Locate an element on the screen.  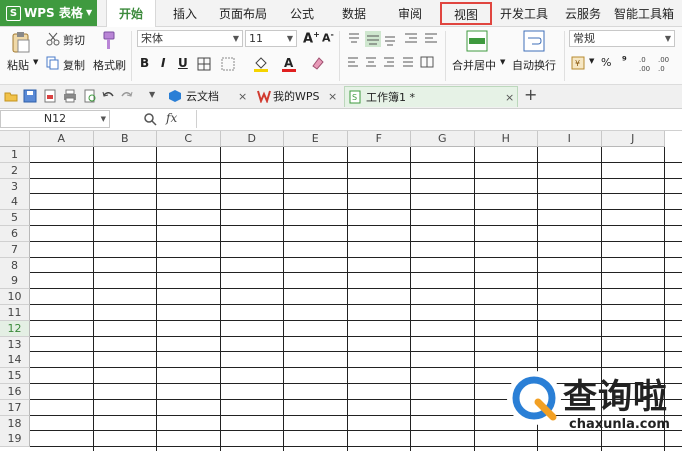
tab-formula: 公式 is located at coordinates (302, 13).